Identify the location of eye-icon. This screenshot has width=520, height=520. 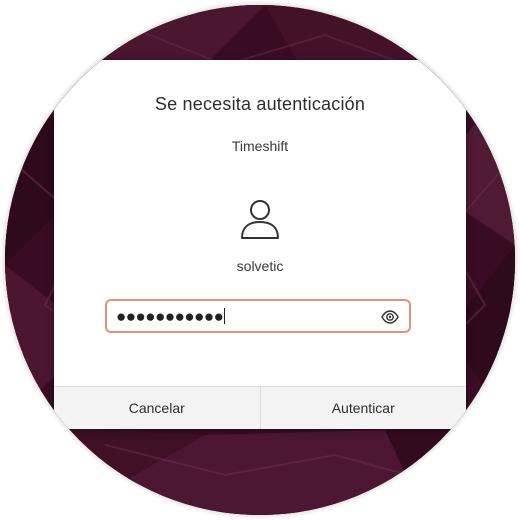
(390, 317).